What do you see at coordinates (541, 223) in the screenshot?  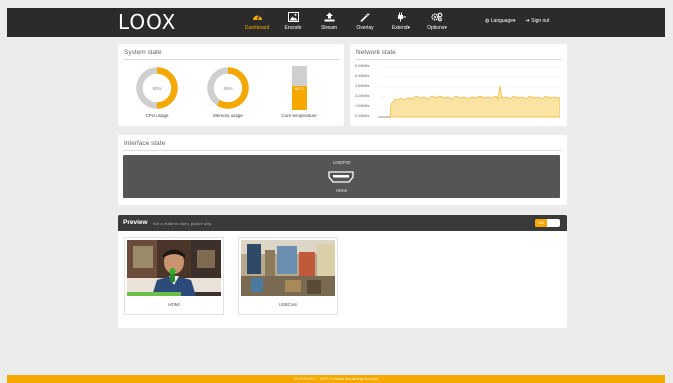 I see `toggle-on-label: ON` at bounding box center [541, 223].